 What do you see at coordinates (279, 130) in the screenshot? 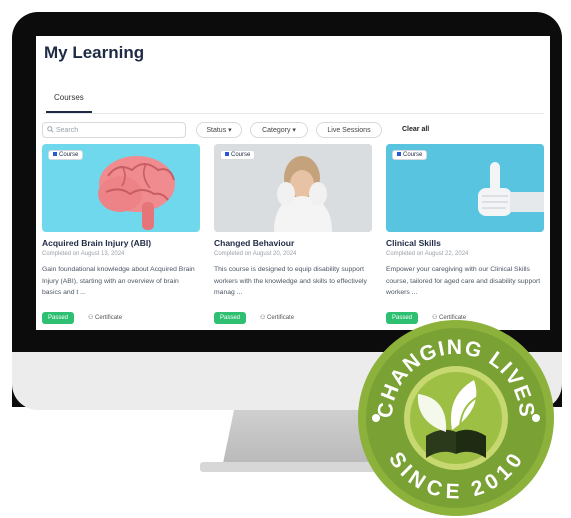
I see `category-filter: Category ▾` at bounding box center [279, 130].